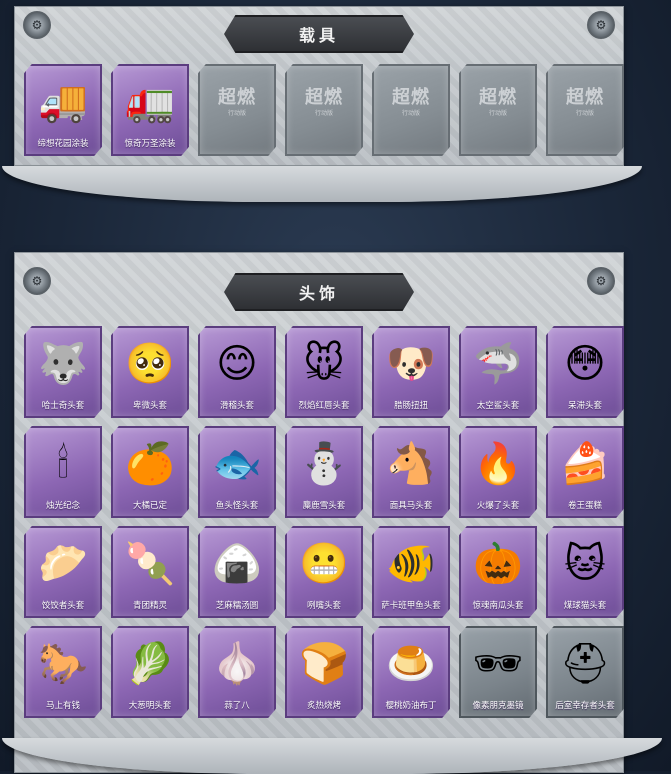  I want to click on snowman-elk-mask-icon: ⛄, so click(324, 464).